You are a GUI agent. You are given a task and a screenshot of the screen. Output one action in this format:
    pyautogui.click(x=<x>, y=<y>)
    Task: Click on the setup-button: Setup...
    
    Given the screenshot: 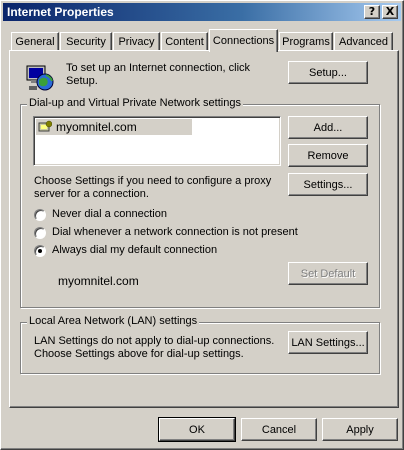 What is the action you would take?
    pyautogui.click(x=328, y=72)
    